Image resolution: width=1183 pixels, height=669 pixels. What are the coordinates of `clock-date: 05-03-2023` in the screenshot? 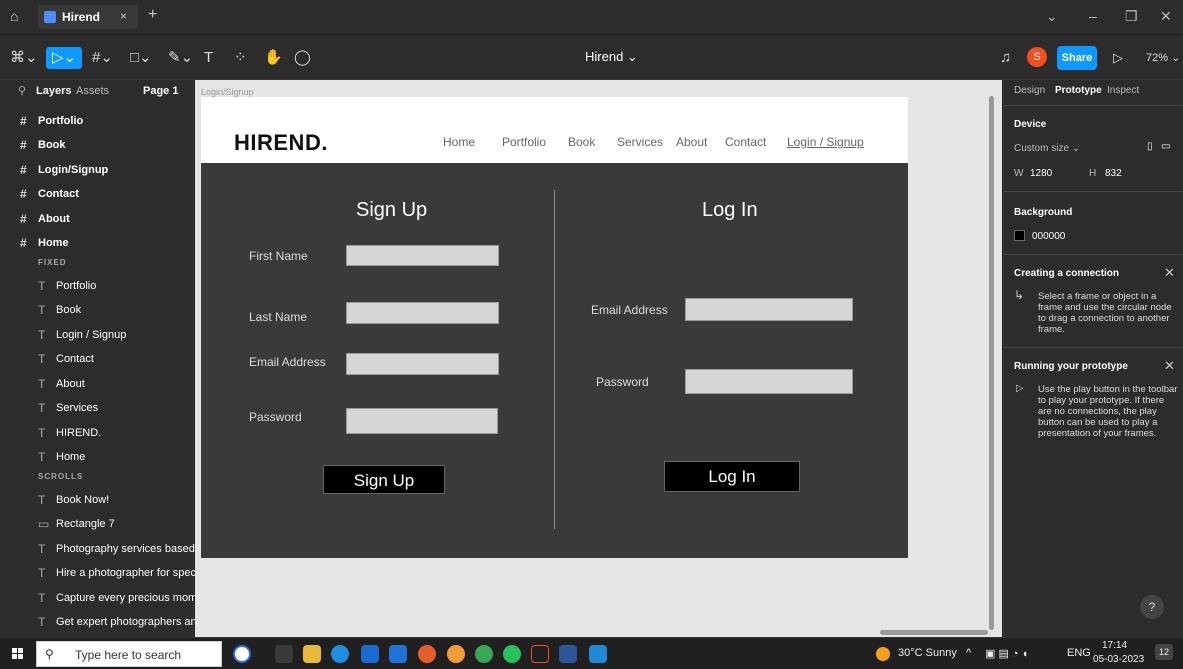 It's located at (1118, 659).